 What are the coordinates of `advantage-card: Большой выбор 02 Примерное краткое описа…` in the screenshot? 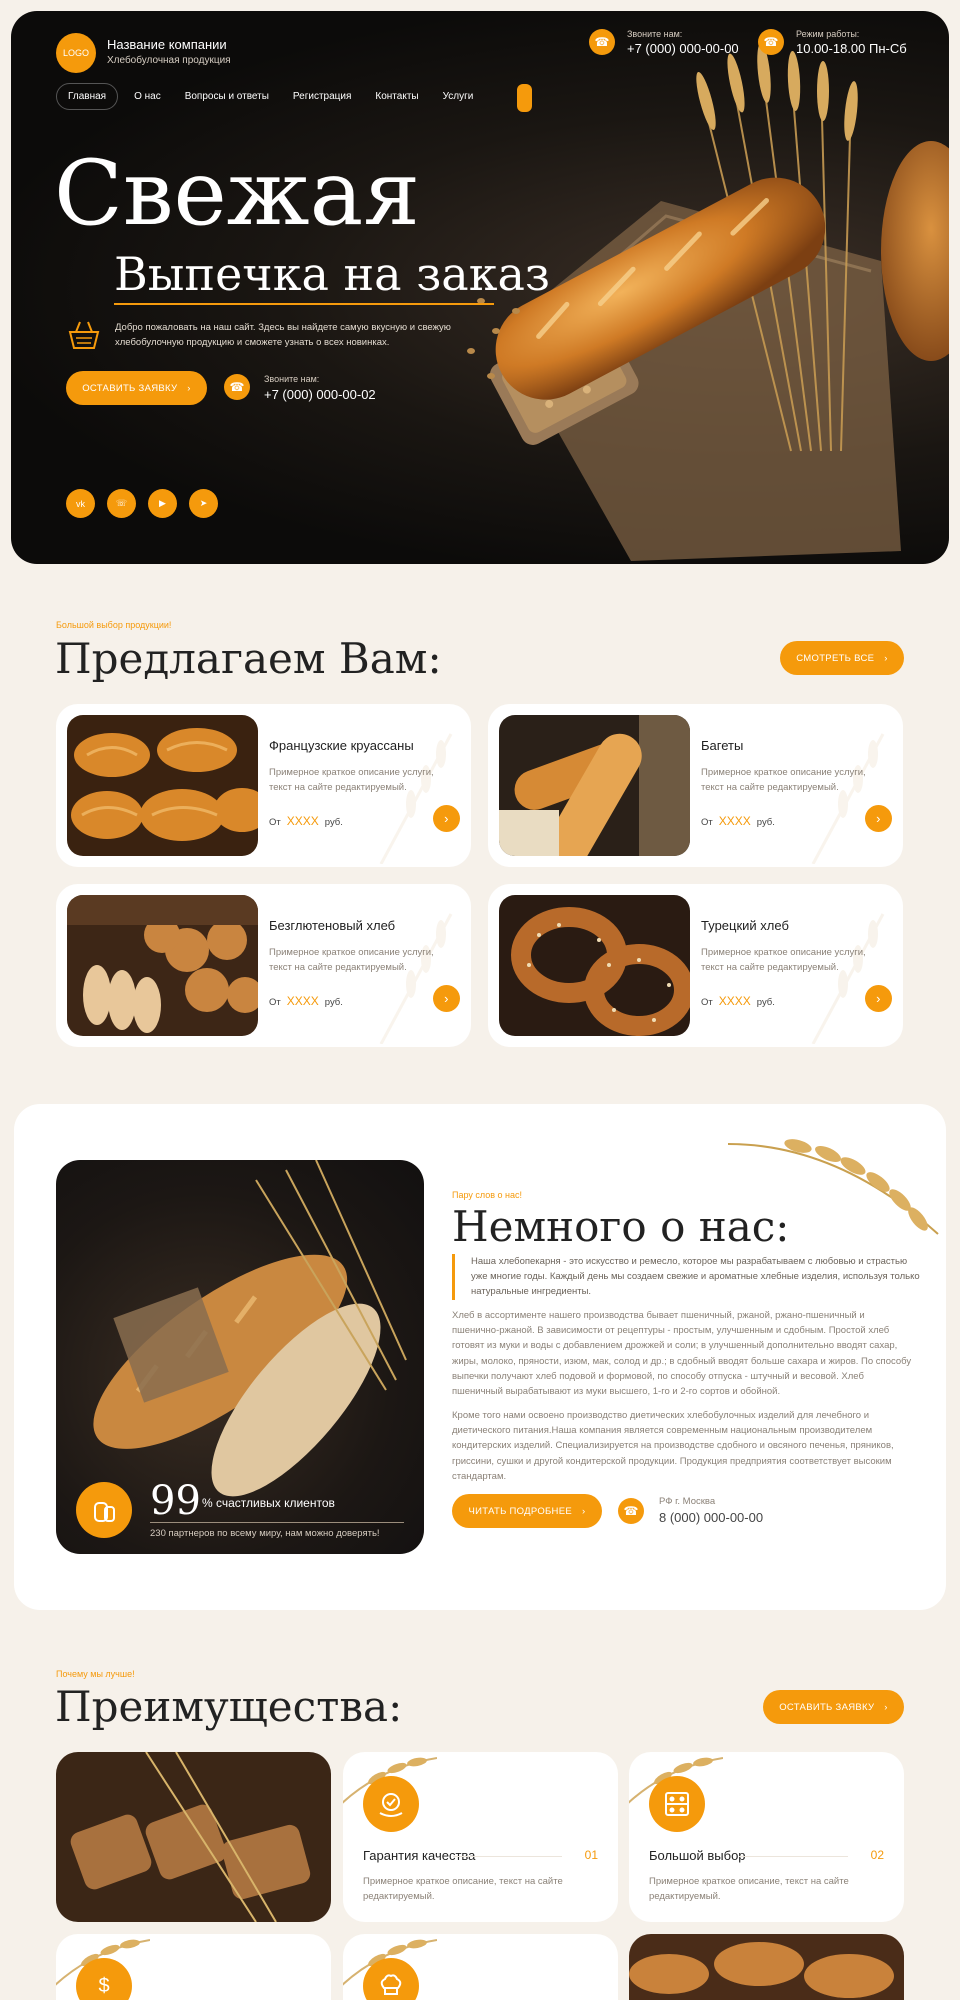 It's located at (766, 1837).